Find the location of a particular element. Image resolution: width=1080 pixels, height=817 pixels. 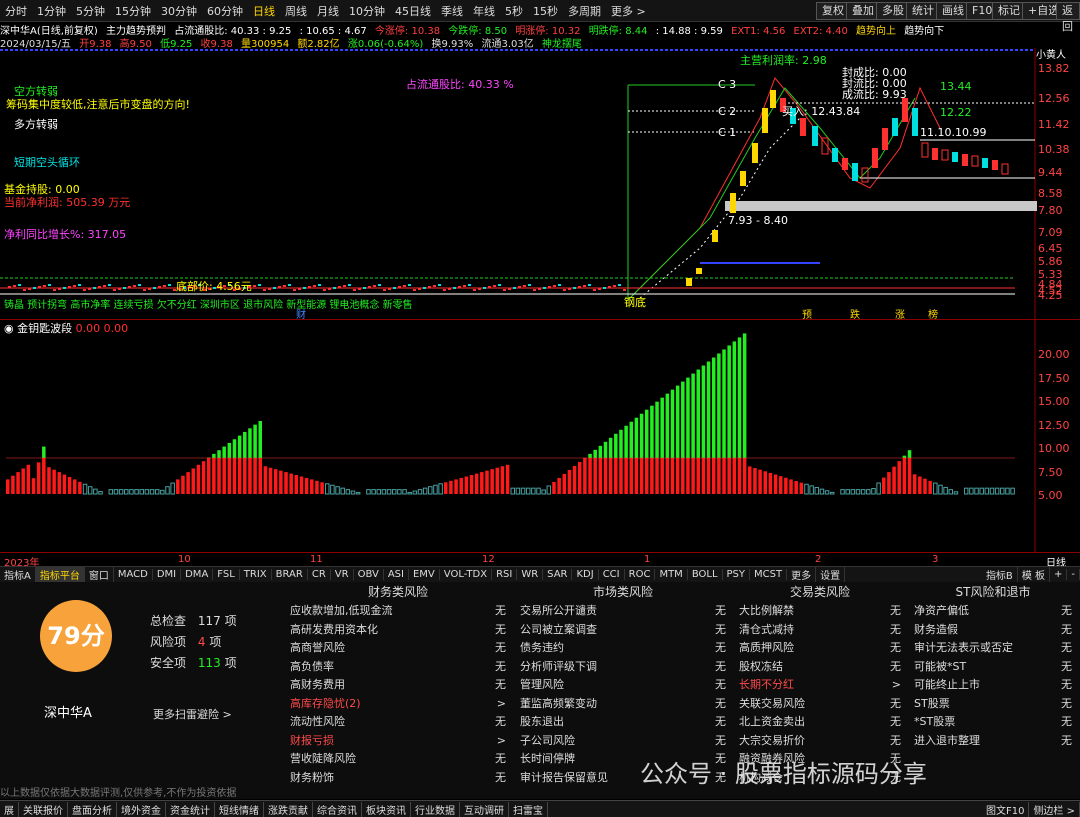

risk-item: 清仓式减持 无 is located at coordinates (820, 630).